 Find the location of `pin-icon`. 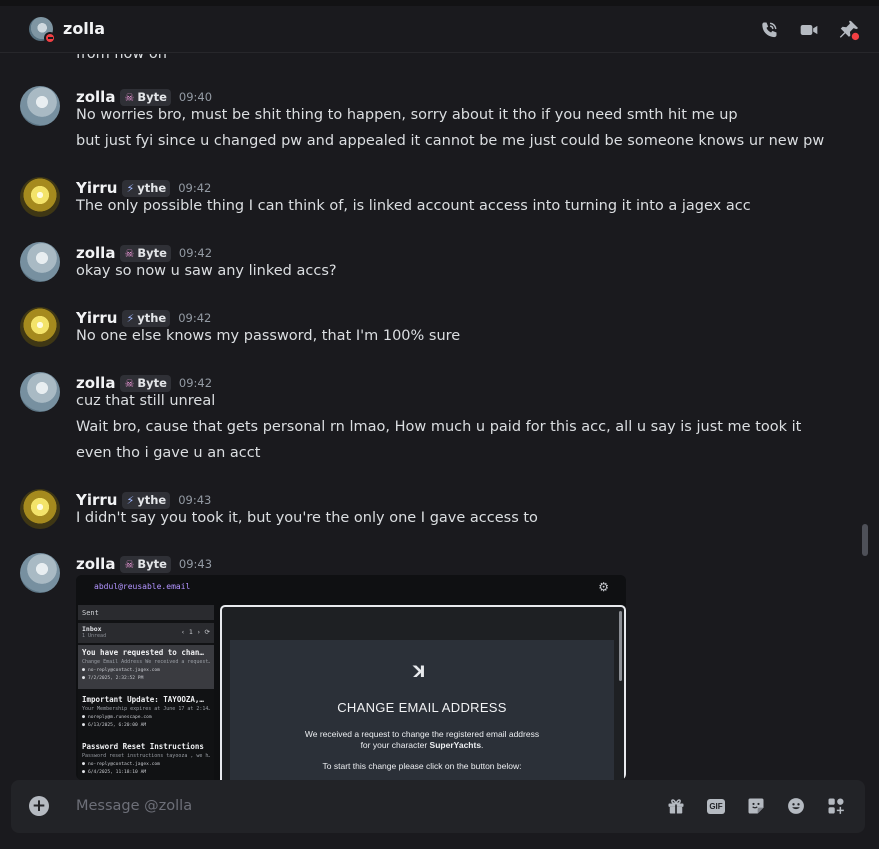

pin-icon is located at coordinates (849, 30).